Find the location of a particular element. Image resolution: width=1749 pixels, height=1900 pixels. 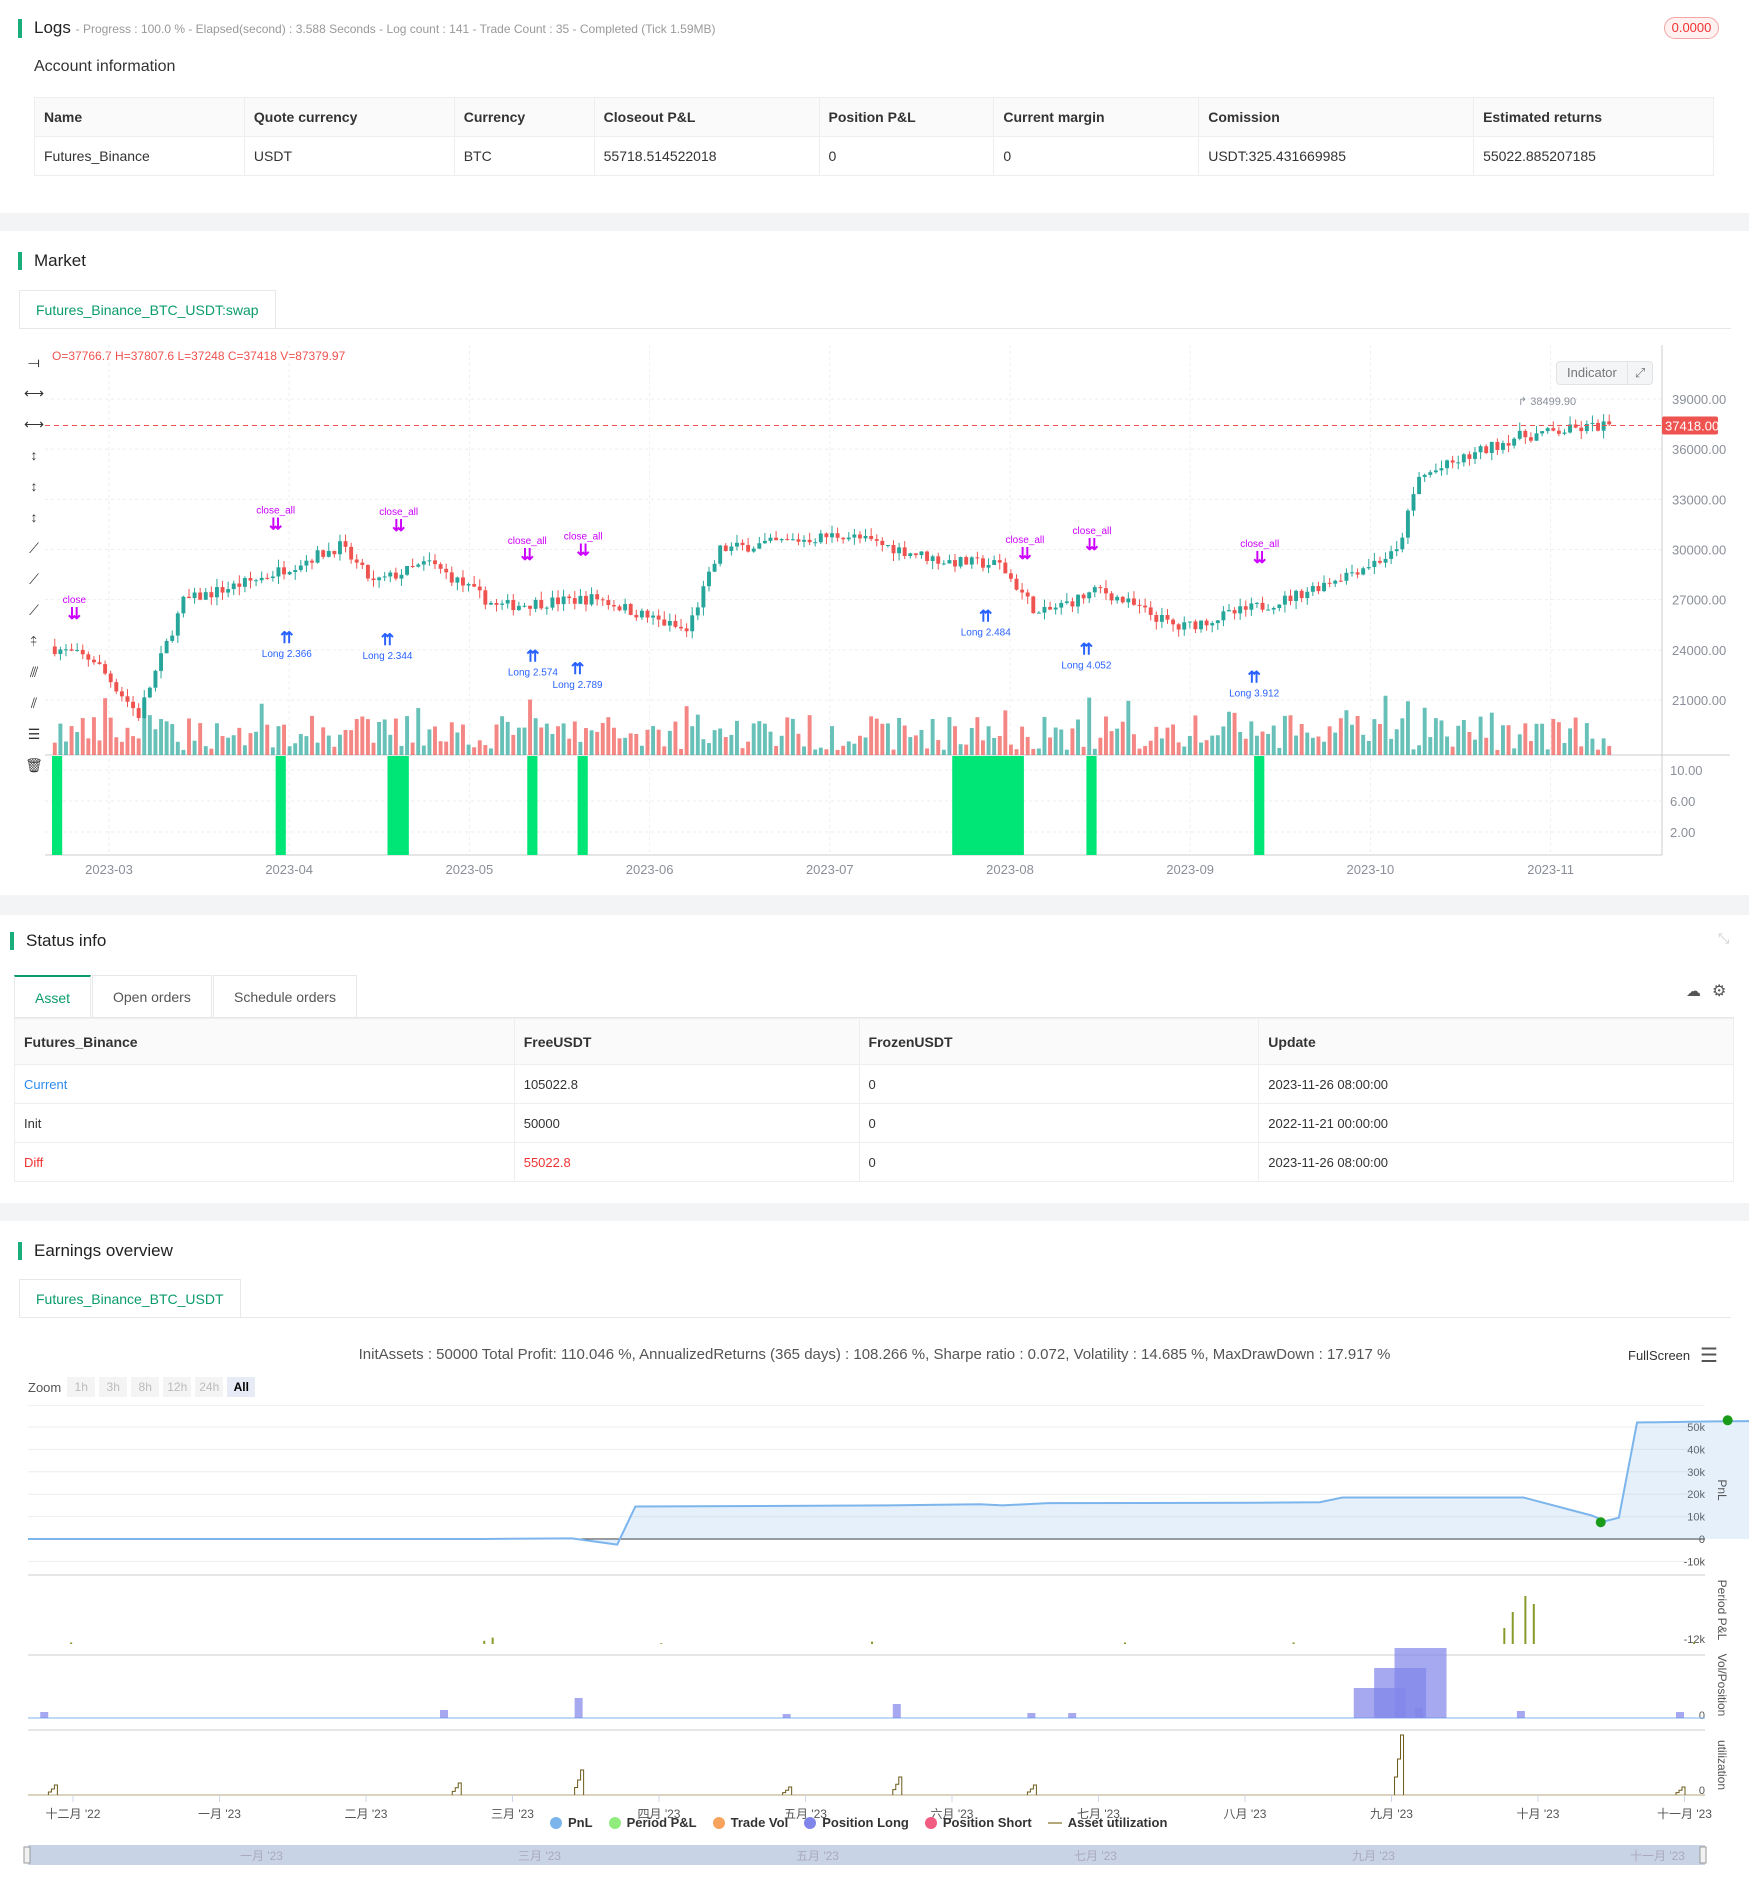

legend-item: Period P&L is located at coordinates (652, 1822).